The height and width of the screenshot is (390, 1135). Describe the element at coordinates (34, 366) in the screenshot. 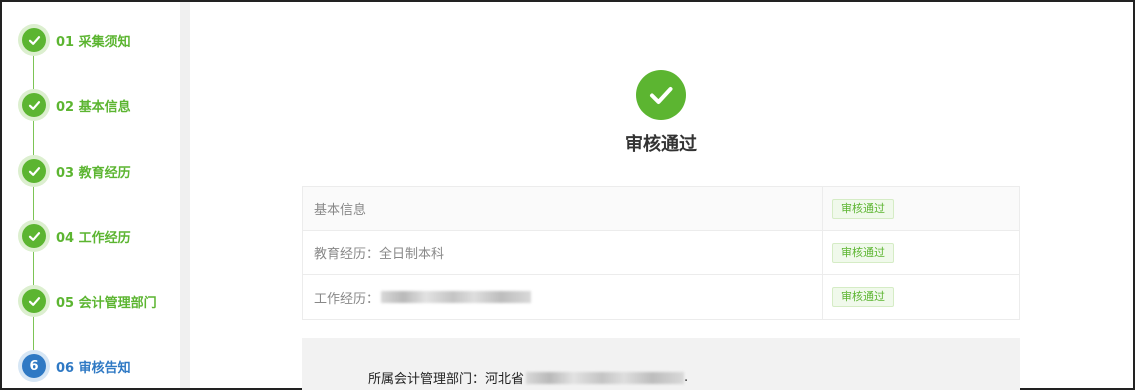

I see `step-number-badge: 6` at that location.